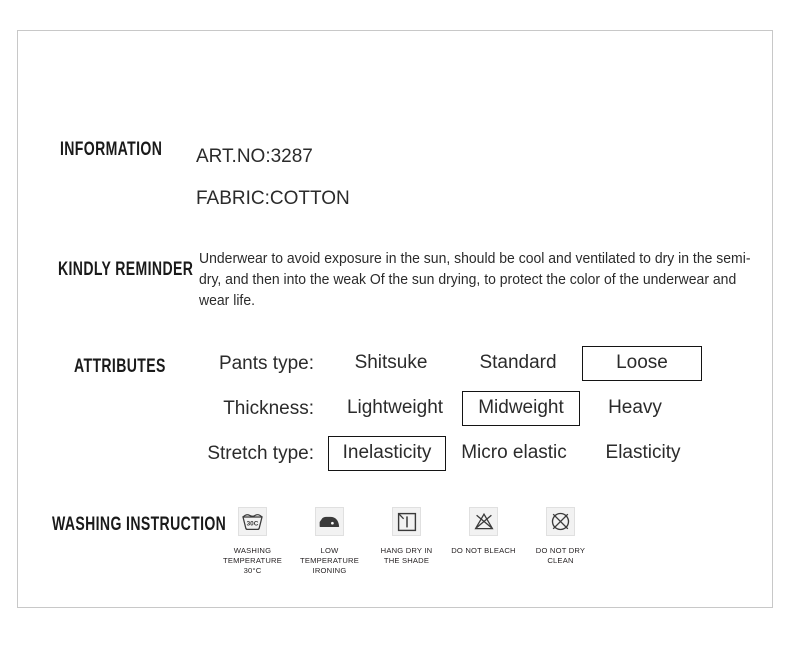 This screenshot has width=790, height=654. I want to click on section-heading-kindly-reminder: KINDLY REMINDER, so click(126, 269).